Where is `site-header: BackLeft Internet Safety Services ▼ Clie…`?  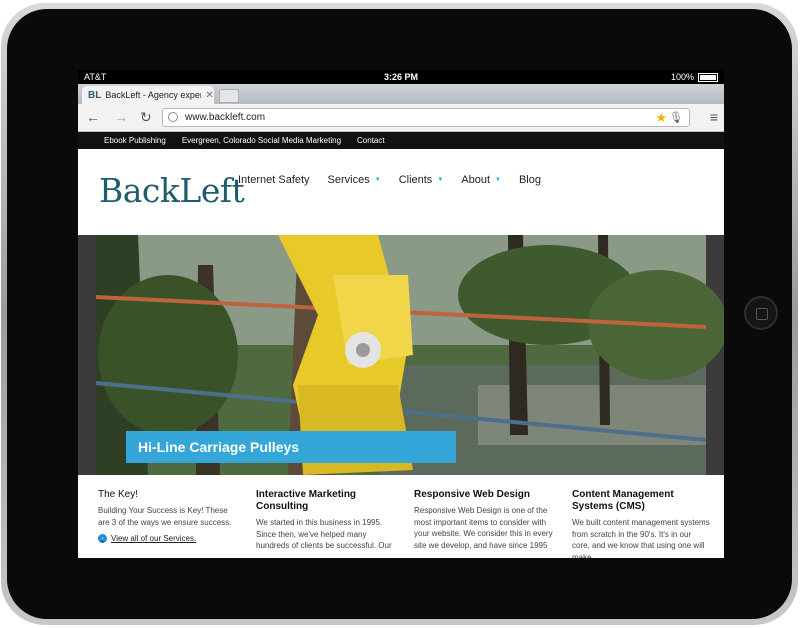 site-header: BackLeft Internet Safety Services ▼ Clie… is located at coordinates (401, 192).